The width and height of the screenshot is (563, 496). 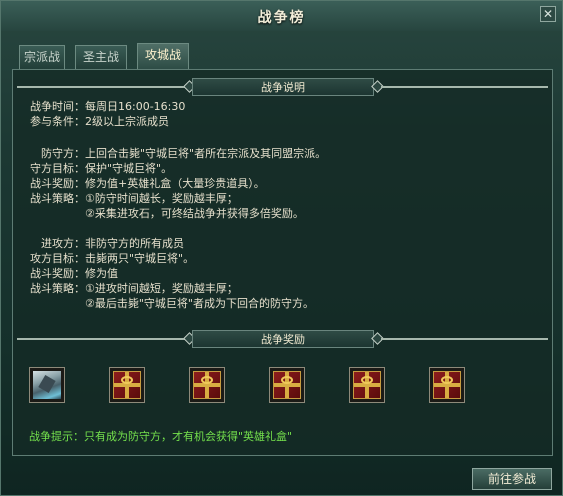 I want to click on defender-goal: 守方目标：保护"守城巨将"。, so click(x=100, y=168).